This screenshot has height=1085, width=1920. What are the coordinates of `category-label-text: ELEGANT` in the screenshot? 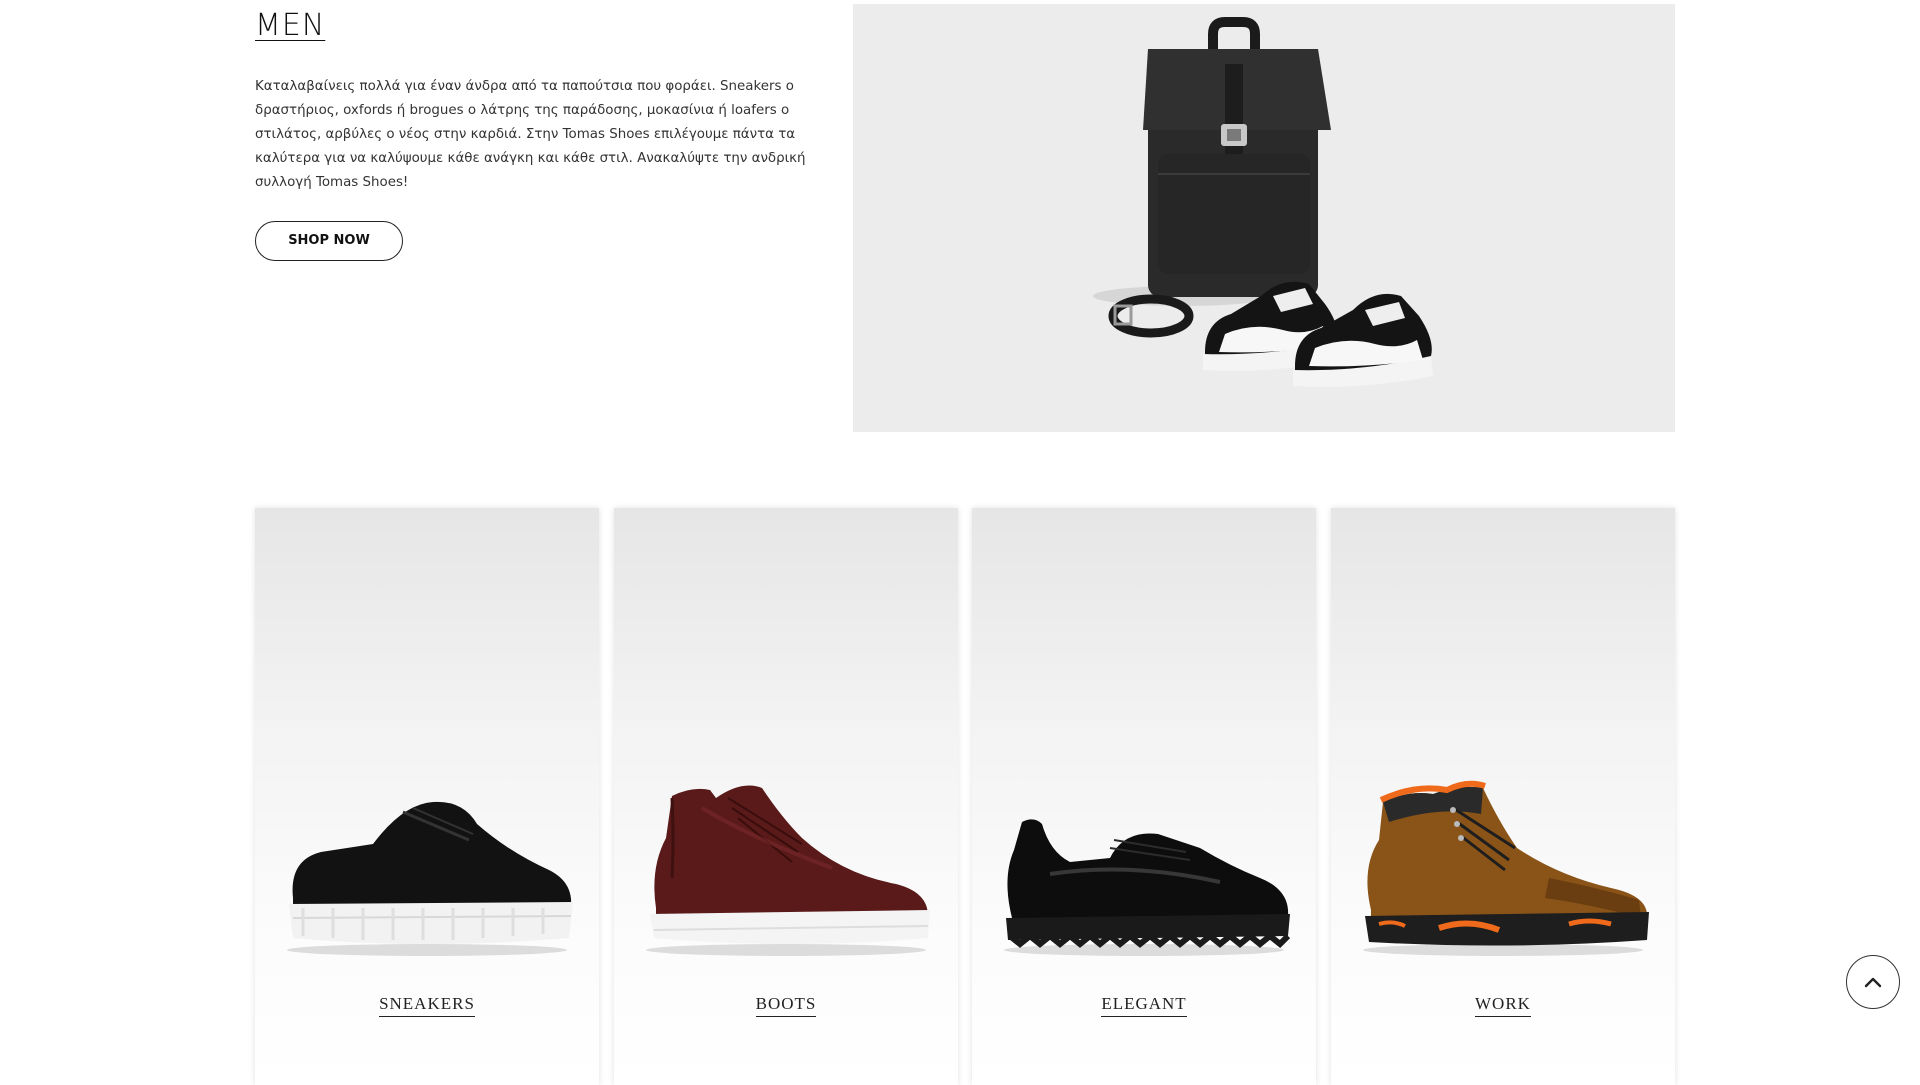 It's located at (1144, 1005).